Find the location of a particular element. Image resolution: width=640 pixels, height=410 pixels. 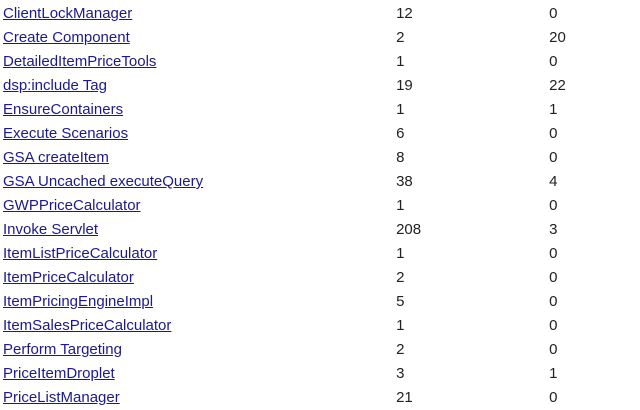

table-row: Perform Targeting 2 0 is located at coordinates (320, 350).